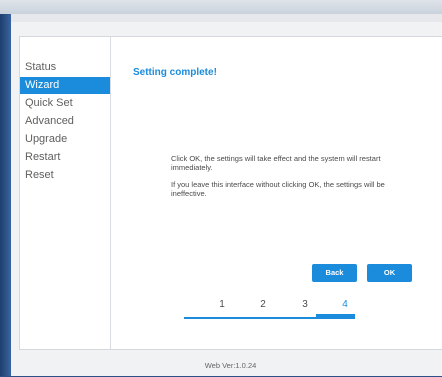 This screenshot has height=377, width=442. I want to click on page-title: Setting complete!, so click(175, 72).